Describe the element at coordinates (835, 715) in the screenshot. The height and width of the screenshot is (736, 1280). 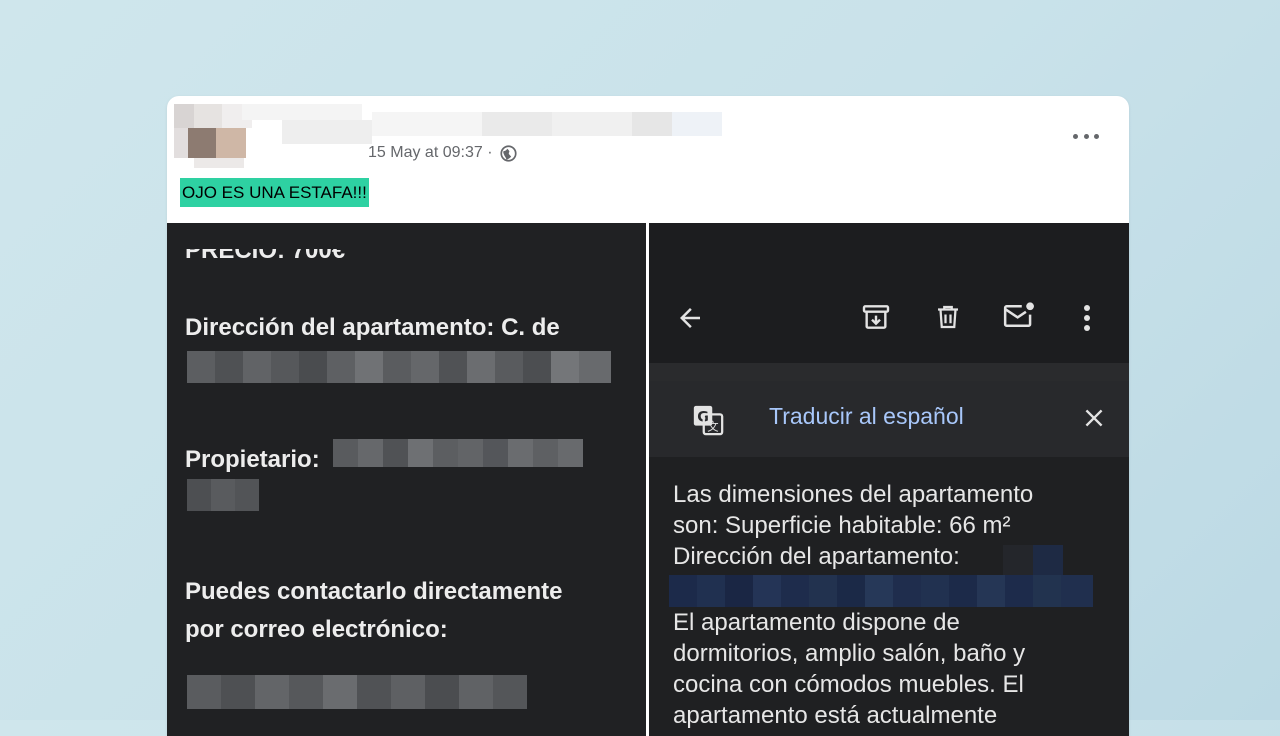
I see `email-line-7: apartamento está actualmente` at that location.